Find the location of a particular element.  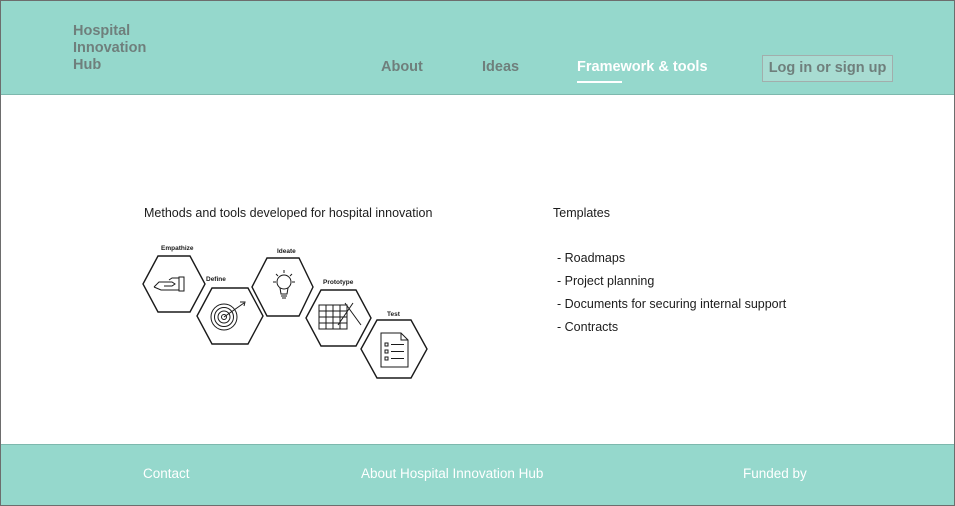

footer-contact-link: Contact is located at coordinates (166, 473).